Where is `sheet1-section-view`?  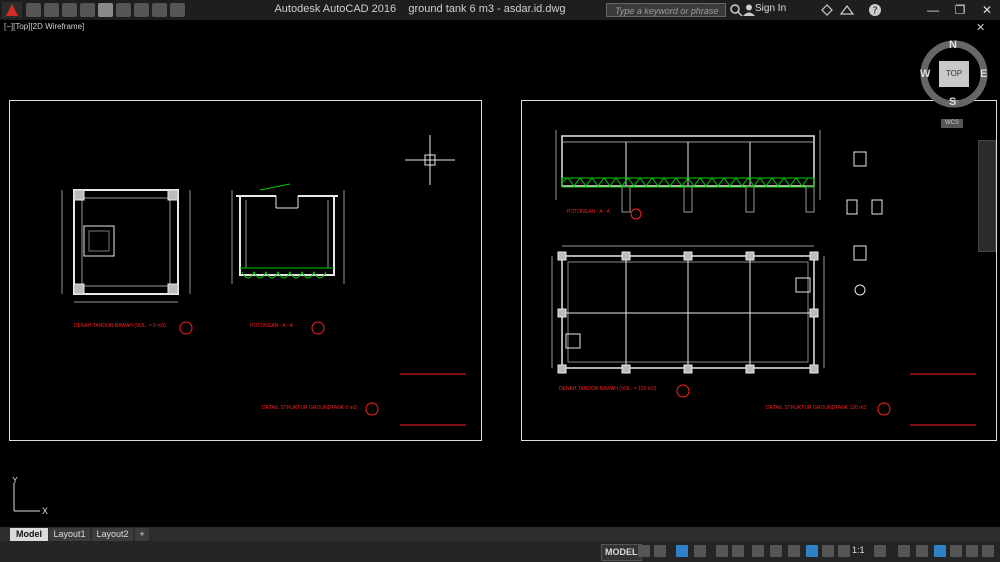
sheet1-section-view is located at coordinates (288, 237).